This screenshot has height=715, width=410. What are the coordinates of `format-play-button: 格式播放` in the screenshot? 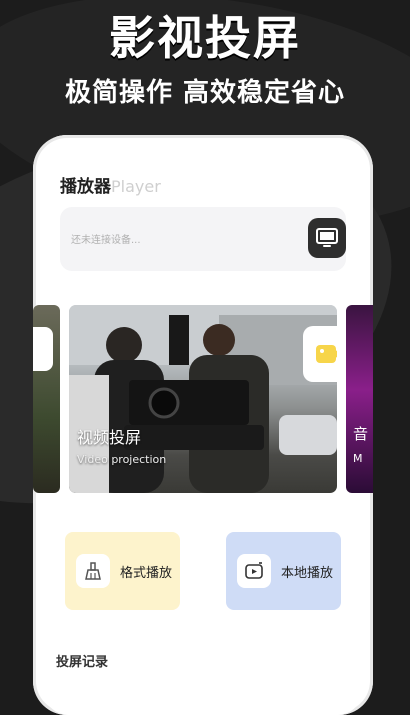 It's located at (122, 571).